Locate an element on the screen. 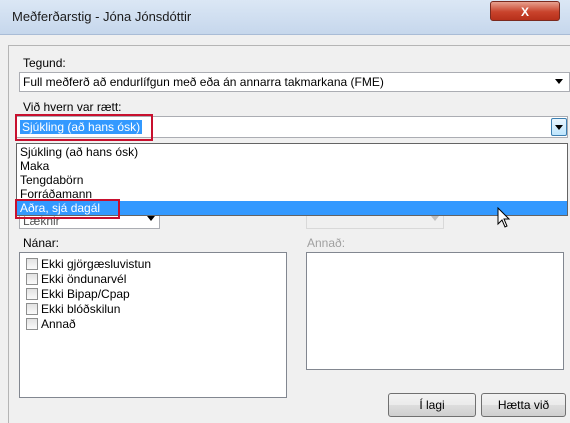 This screenshot has width=570, height=423. dropdown-option: Sjúkling (að hans ósk) is located at coordinates (292, 152).